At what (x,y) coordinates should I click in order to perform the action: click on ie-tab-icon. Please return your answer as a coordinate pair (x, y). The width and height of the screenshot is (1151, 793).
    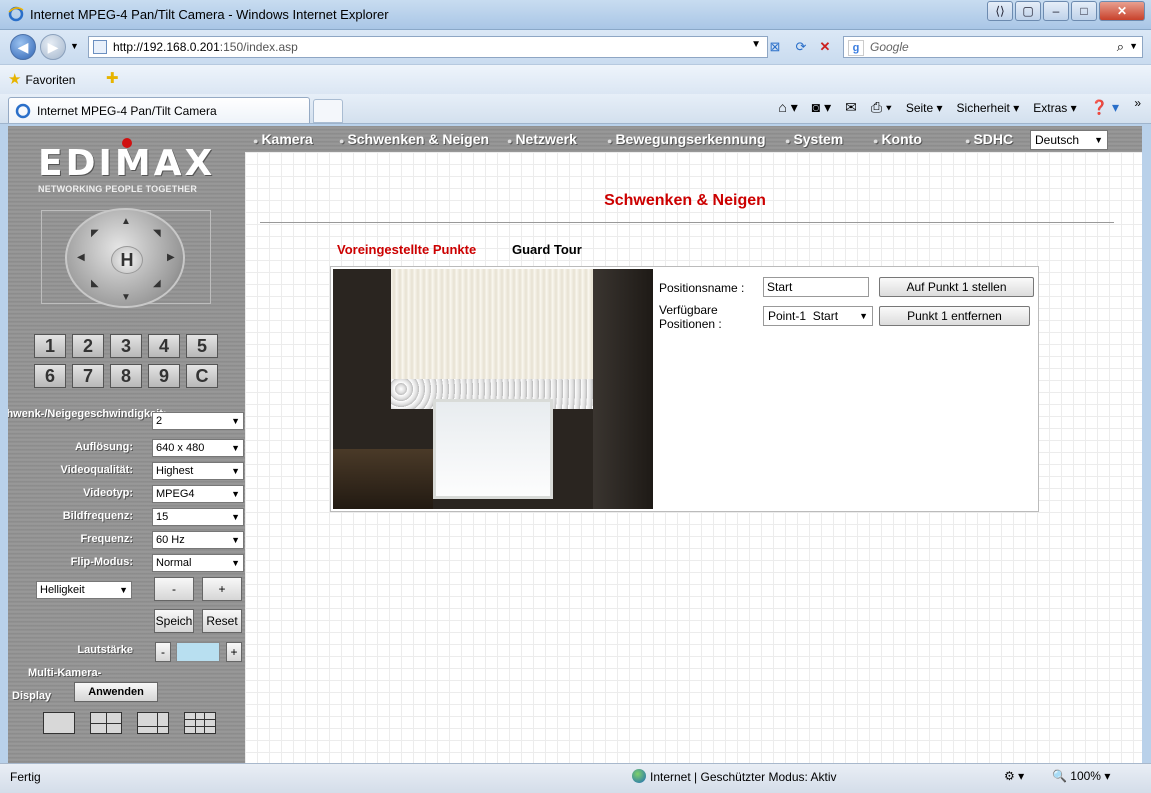
    Looking at the image, I should click on (23, 111).